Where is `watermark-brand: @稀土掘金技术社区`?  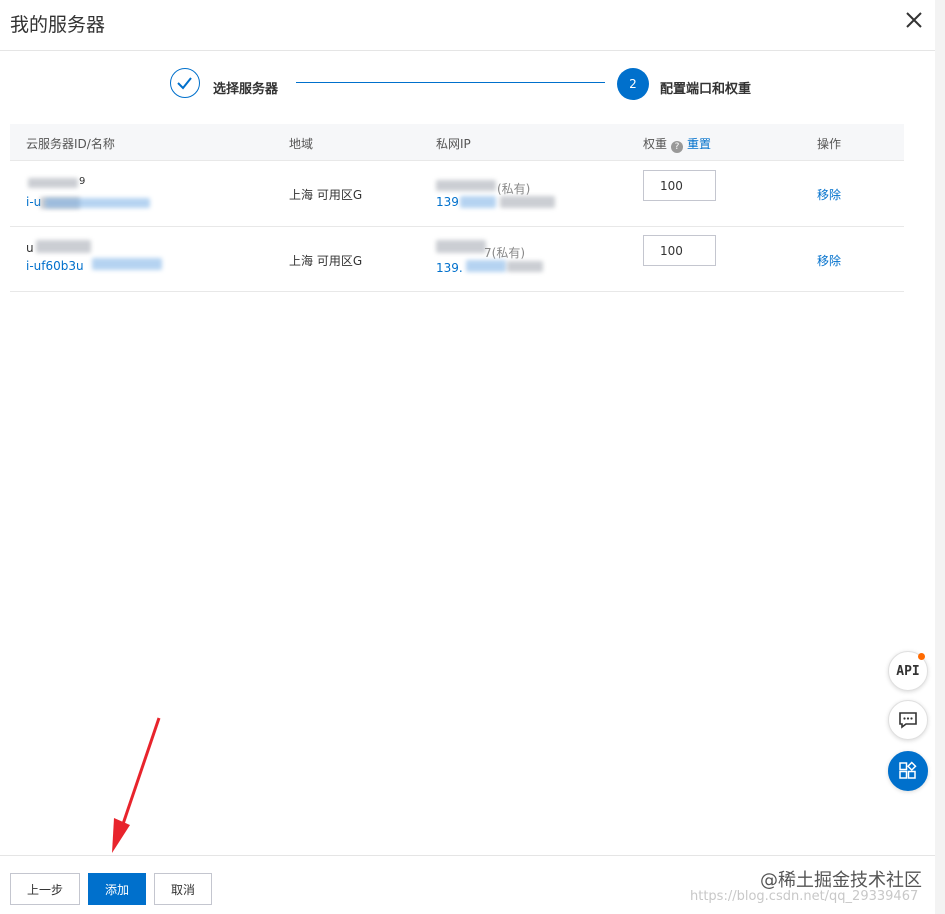 watermark-brand: @稀土掘金技术社区 is located at coordinates (841, 880).